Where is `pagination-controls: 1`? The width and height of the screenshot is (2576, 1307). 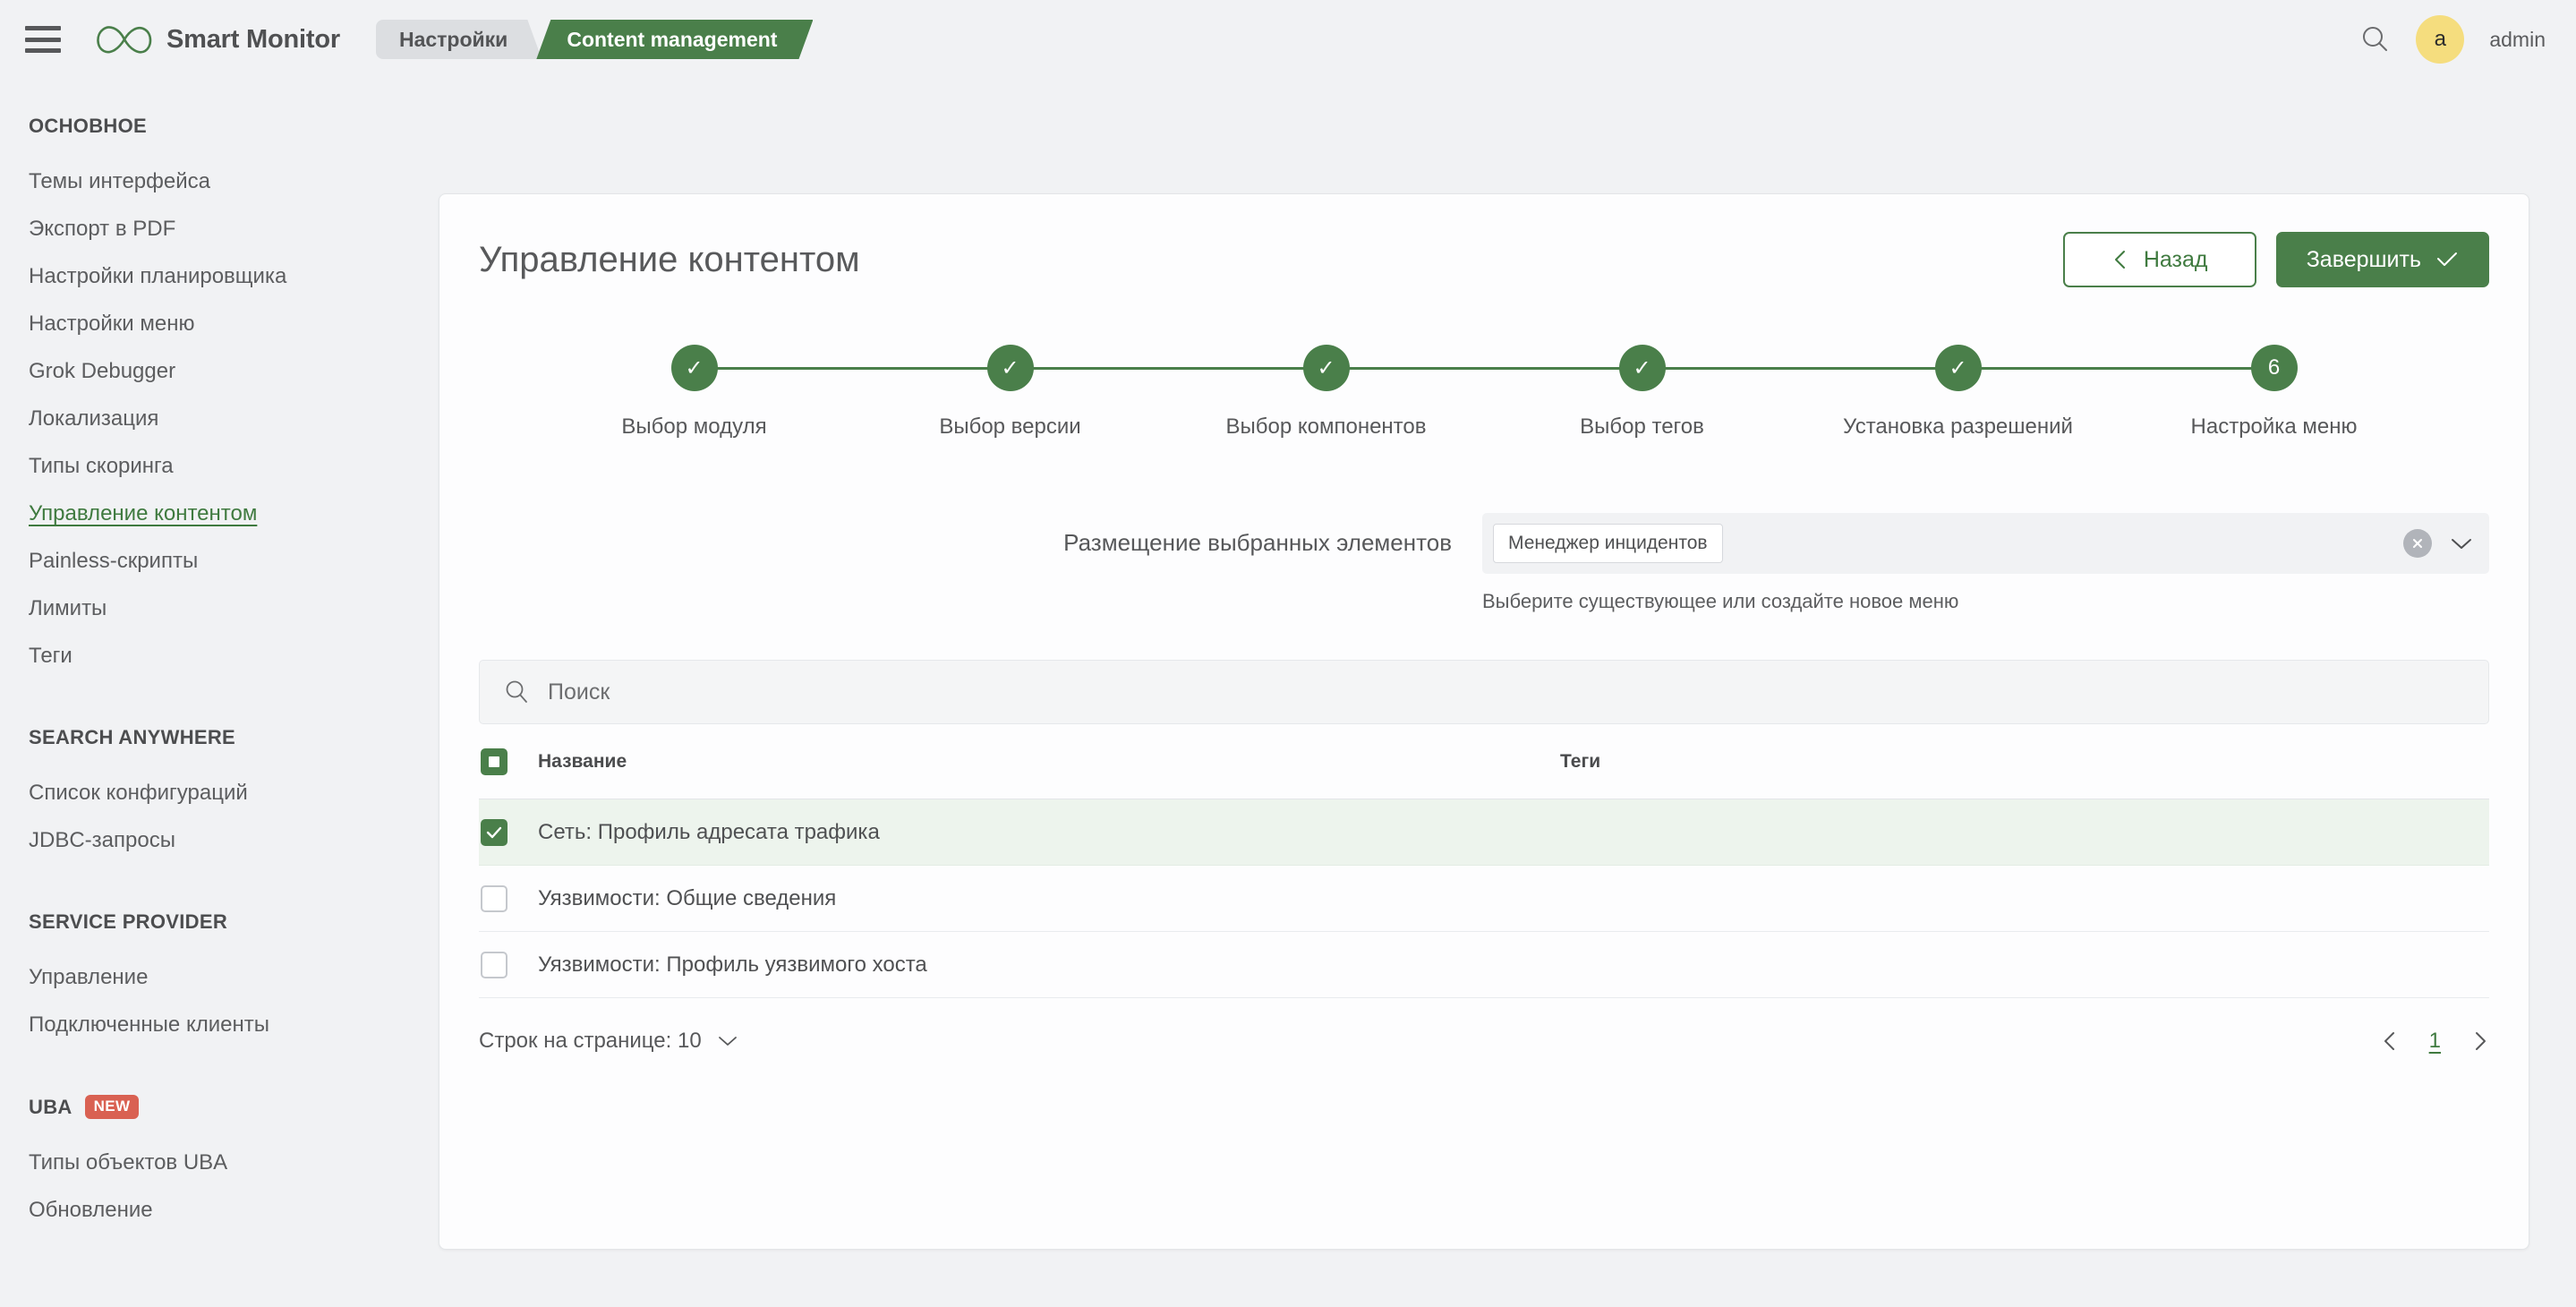 pagination-controls: 1 is located at coordinates (2435, 1041).